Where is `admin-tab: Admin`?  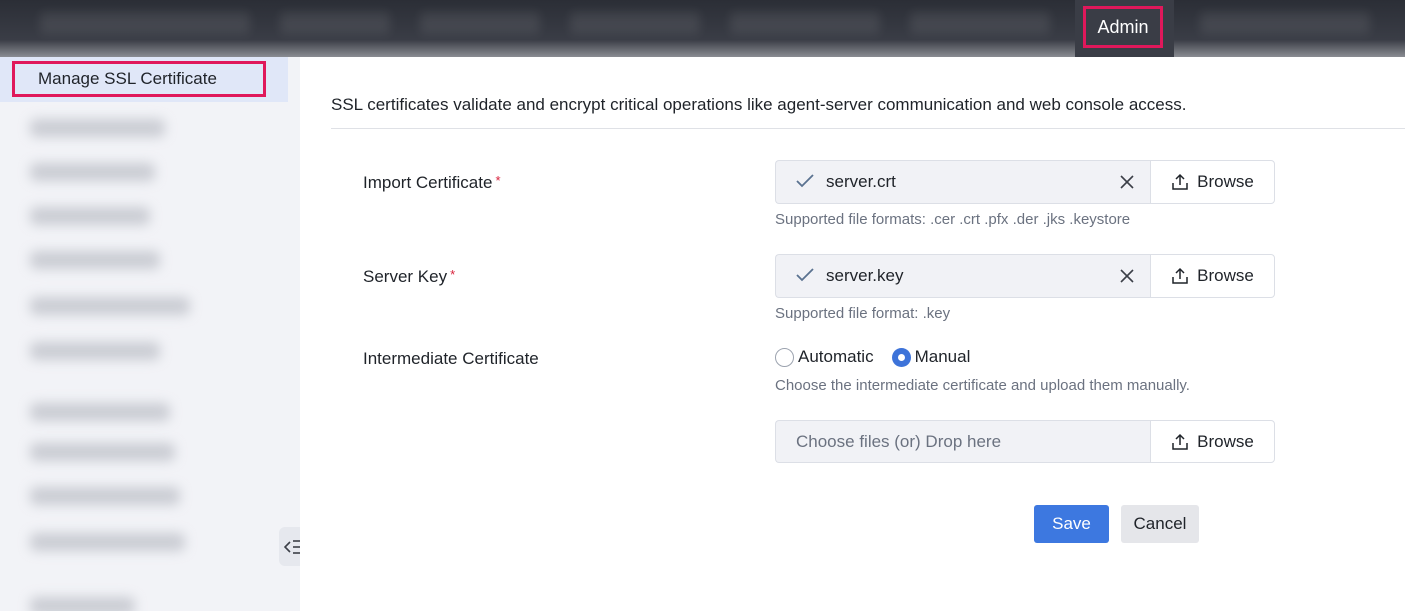 admin-tab: Admin is located at coordinates (1123, 27).